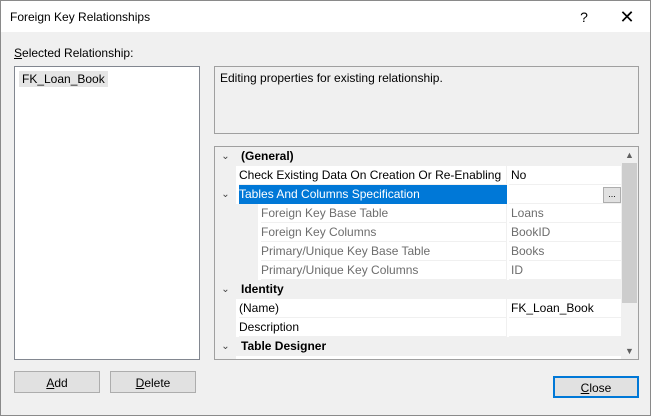 This screenshot has width=651, height=416. What do you see at coordinates (627, 17) in the screenshot?
I see `close-window-button: ✕` at bounding box center [627, 17].